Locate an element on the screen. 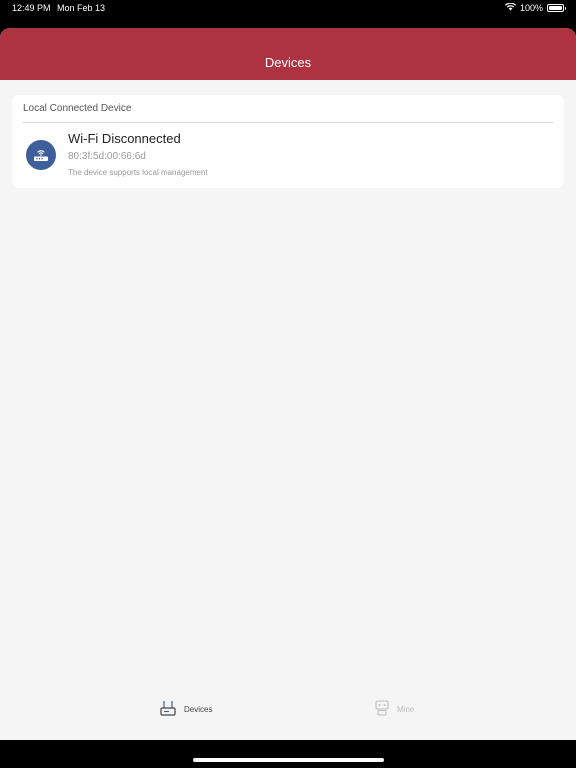 The height and width of the screenshot is (768, 576). device-name: Wi-Fi Disconnected is located at coordinates (124, 138).